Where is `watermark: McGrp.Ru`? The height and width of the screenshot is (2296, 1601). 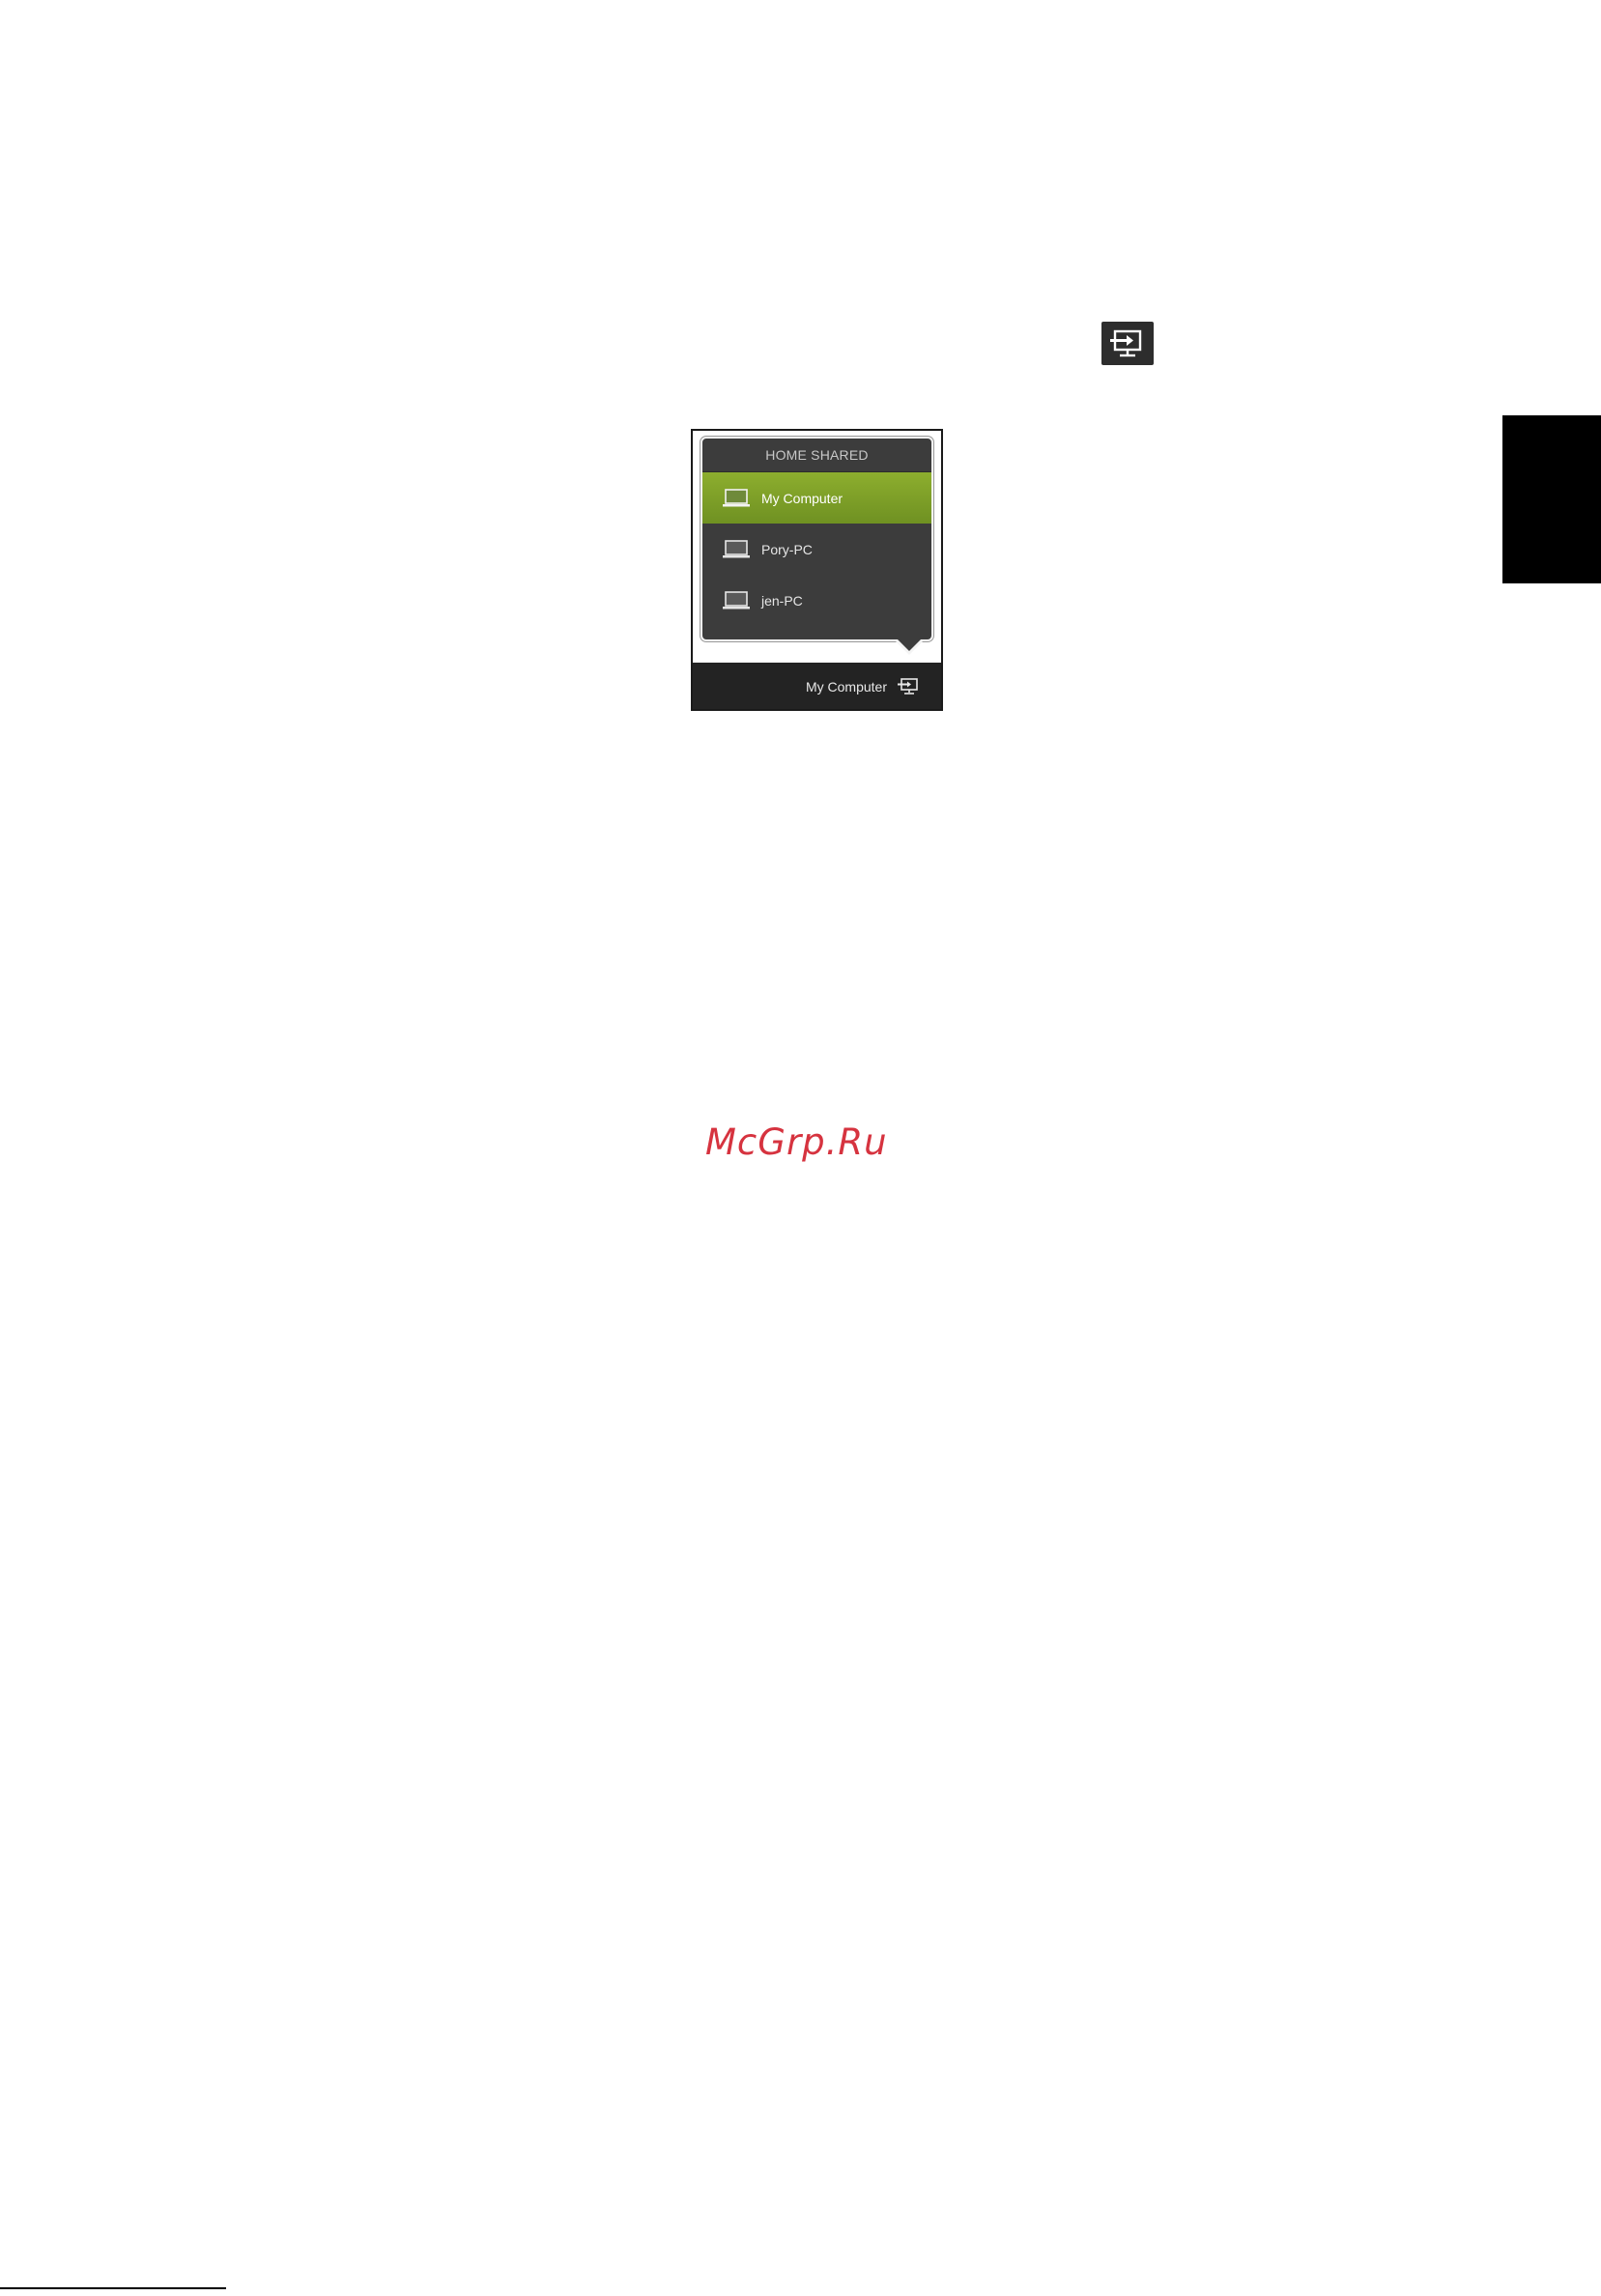 watermark: McGrp.Ru is located at coordinates (796, 1142).